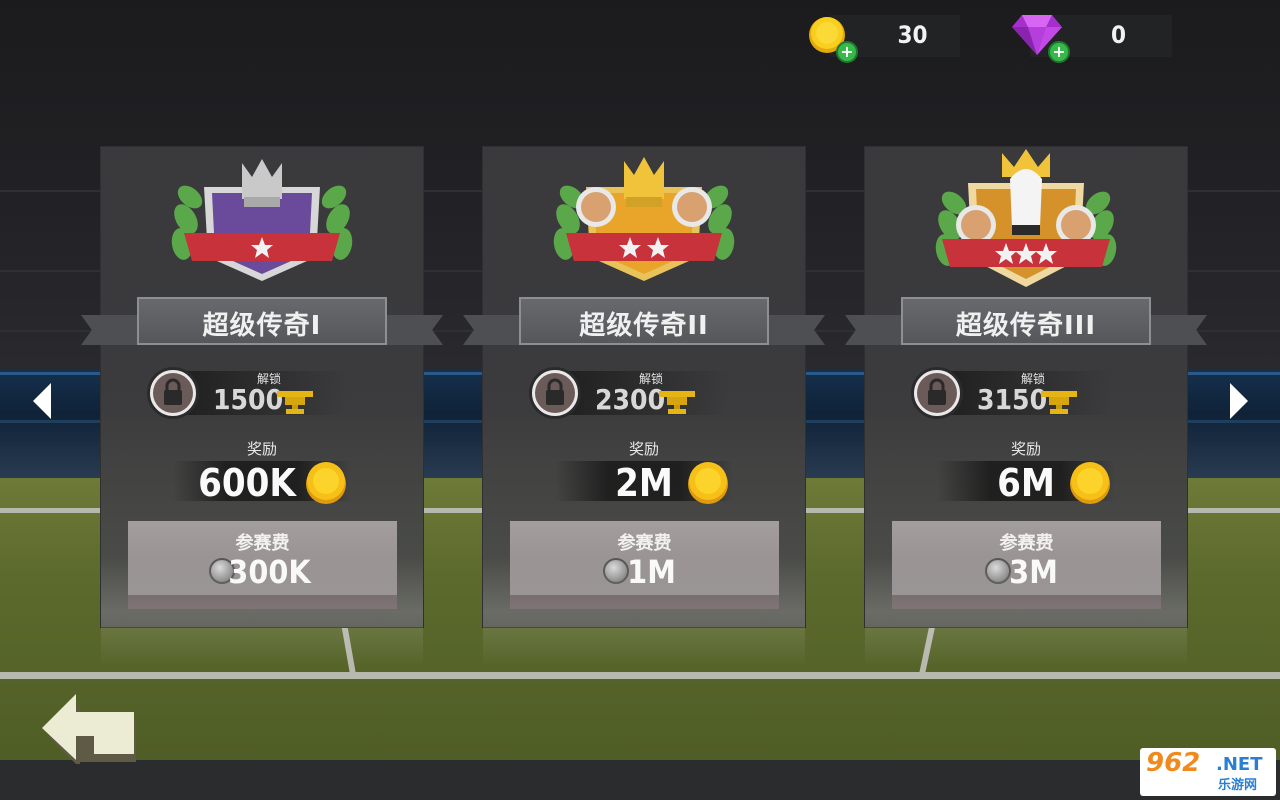  I want to click on gem-balance: + 0, so click(1092, 39).